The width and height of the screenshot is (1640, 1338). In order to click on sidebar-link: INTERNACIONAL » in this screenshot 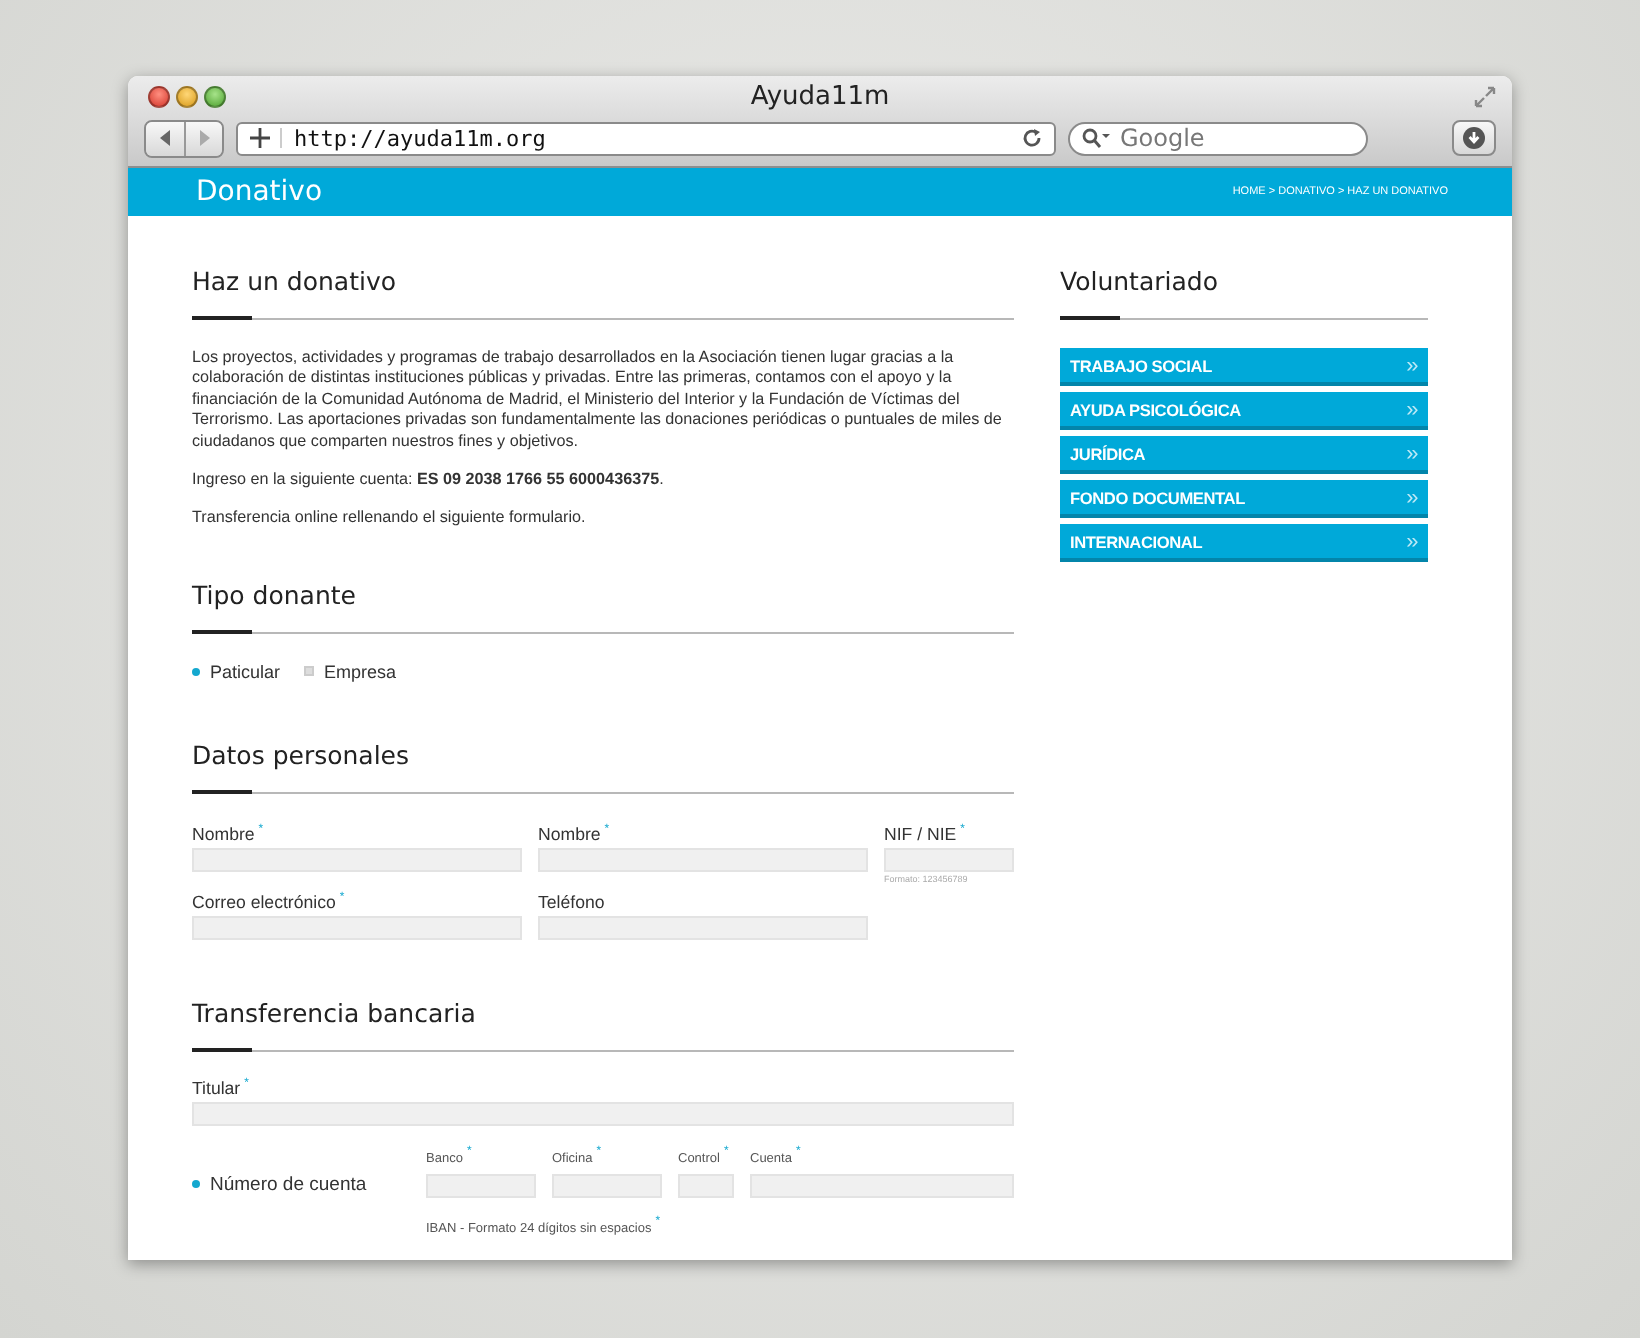, I will do `click(1244, 541)`.